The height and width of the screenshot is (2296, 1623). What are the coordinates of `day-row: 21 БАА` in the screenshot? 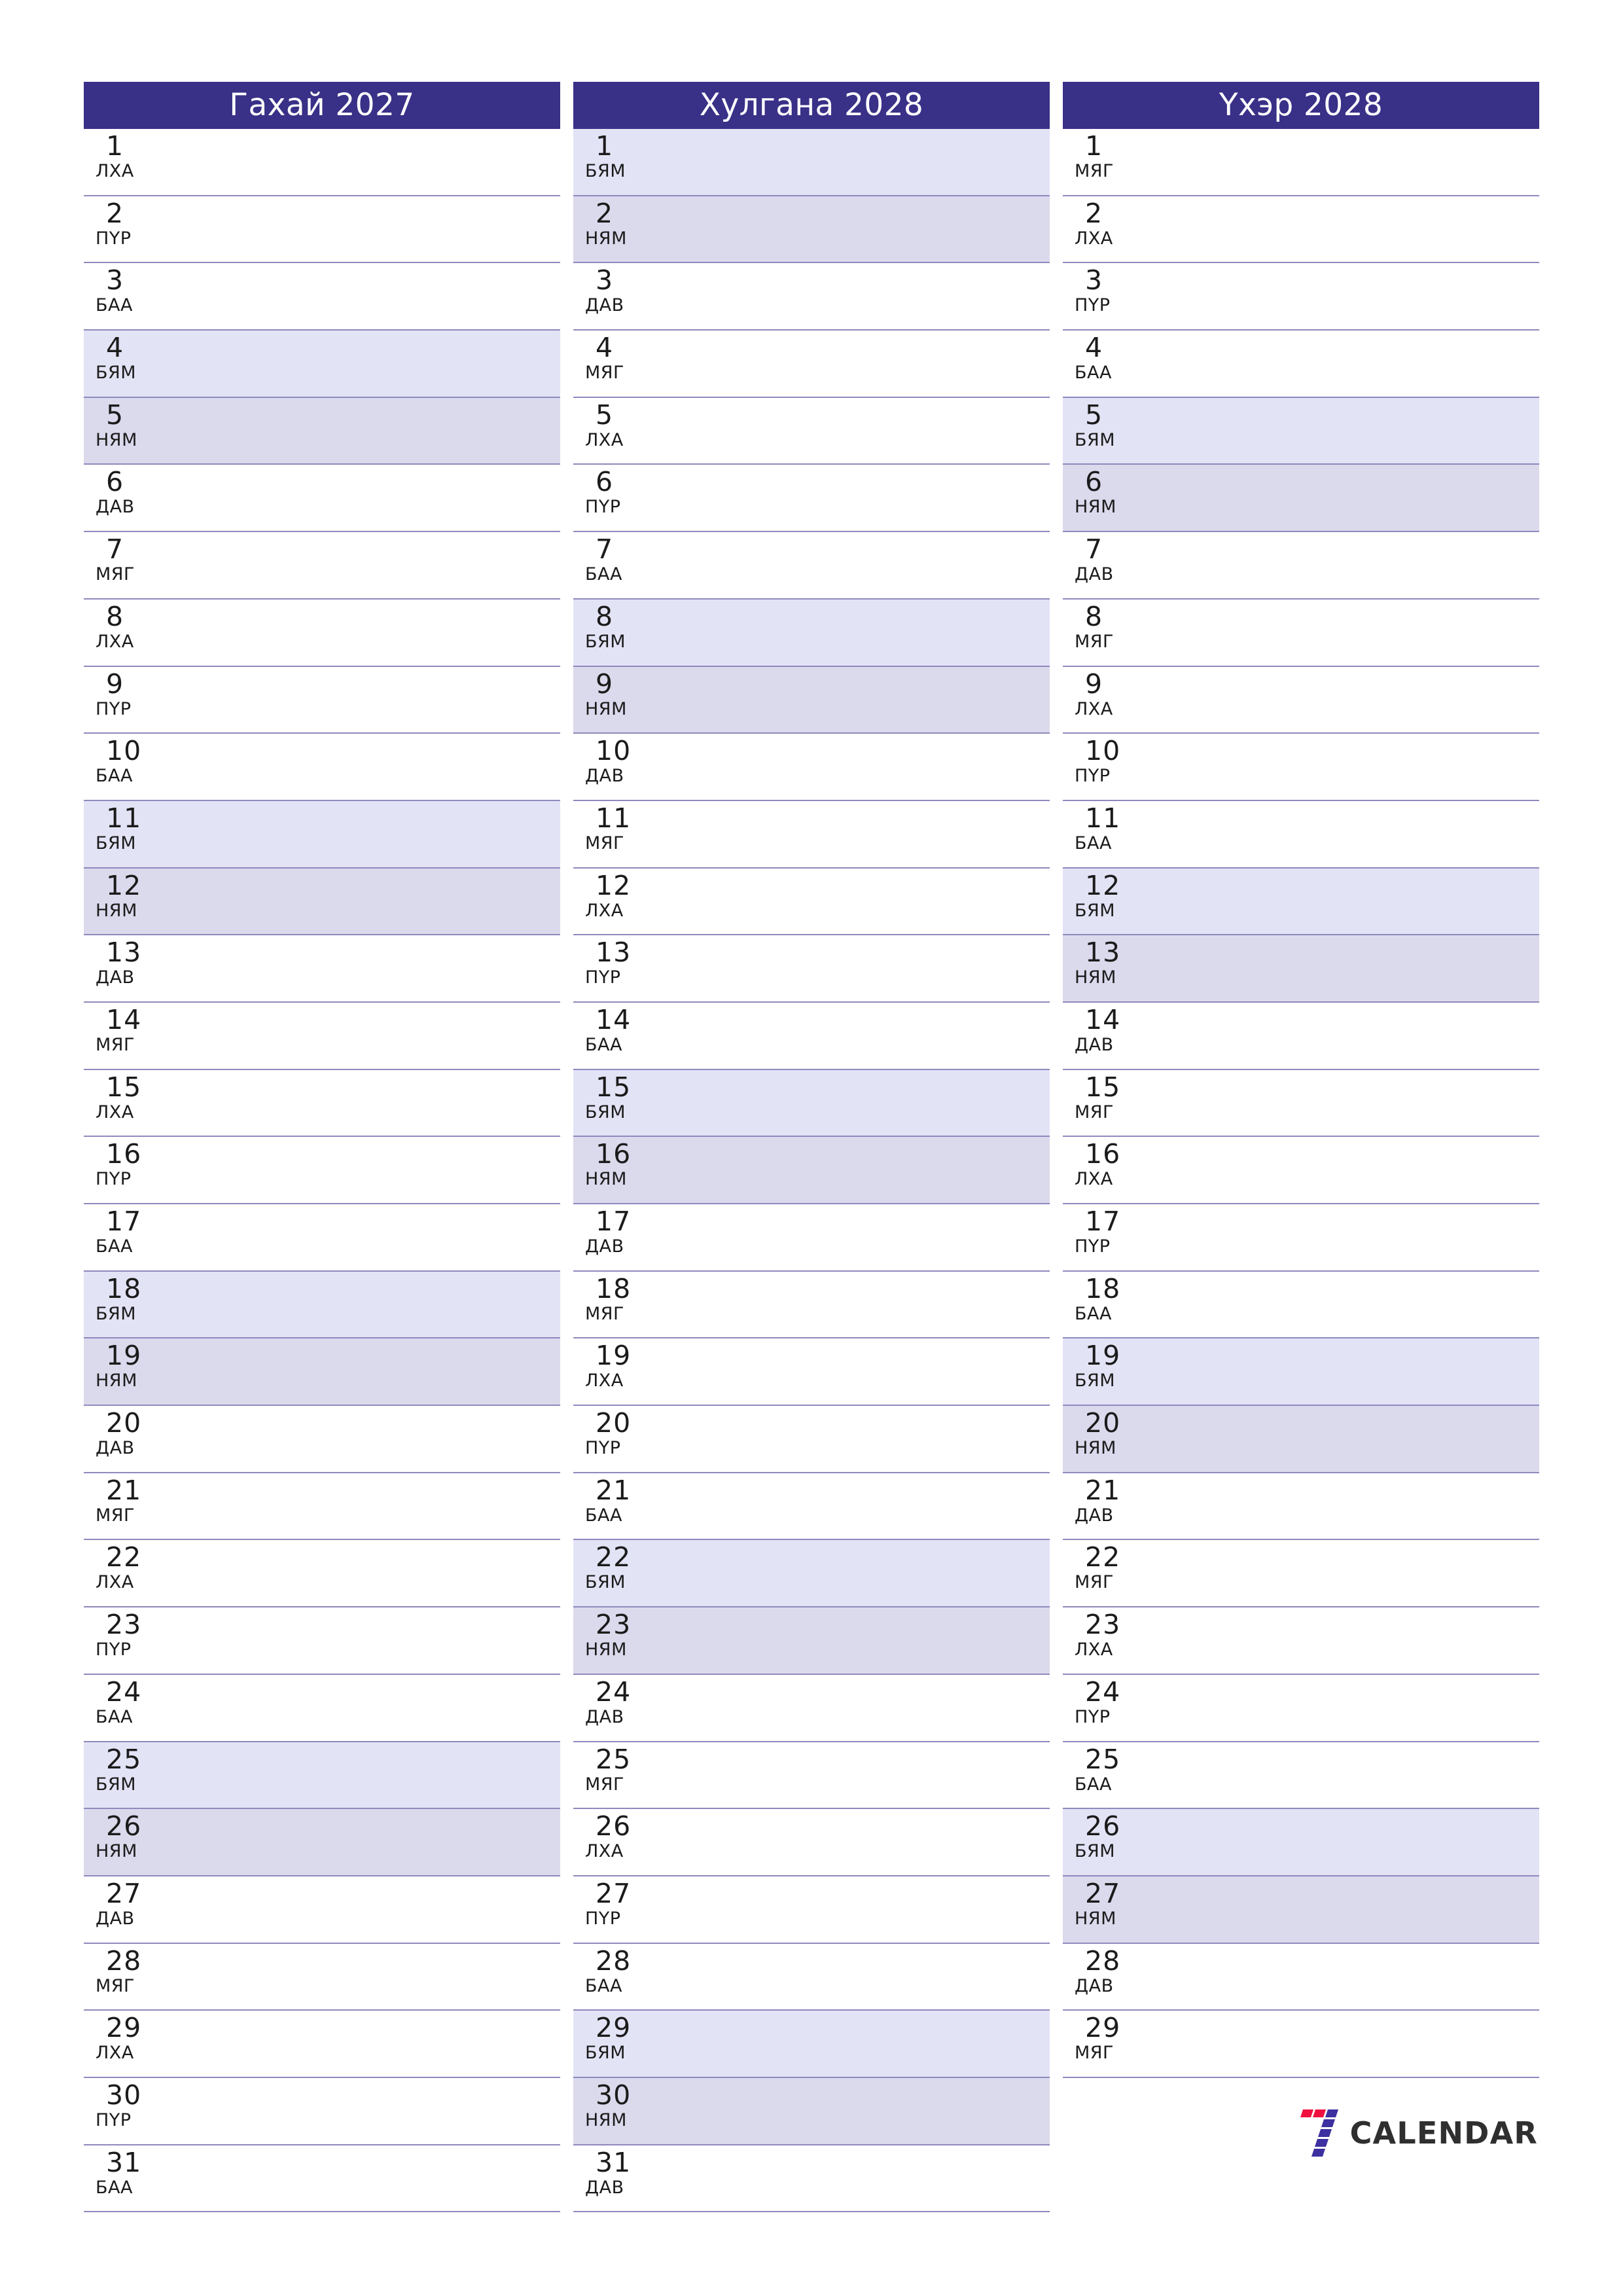 It's located at (811, 1507).